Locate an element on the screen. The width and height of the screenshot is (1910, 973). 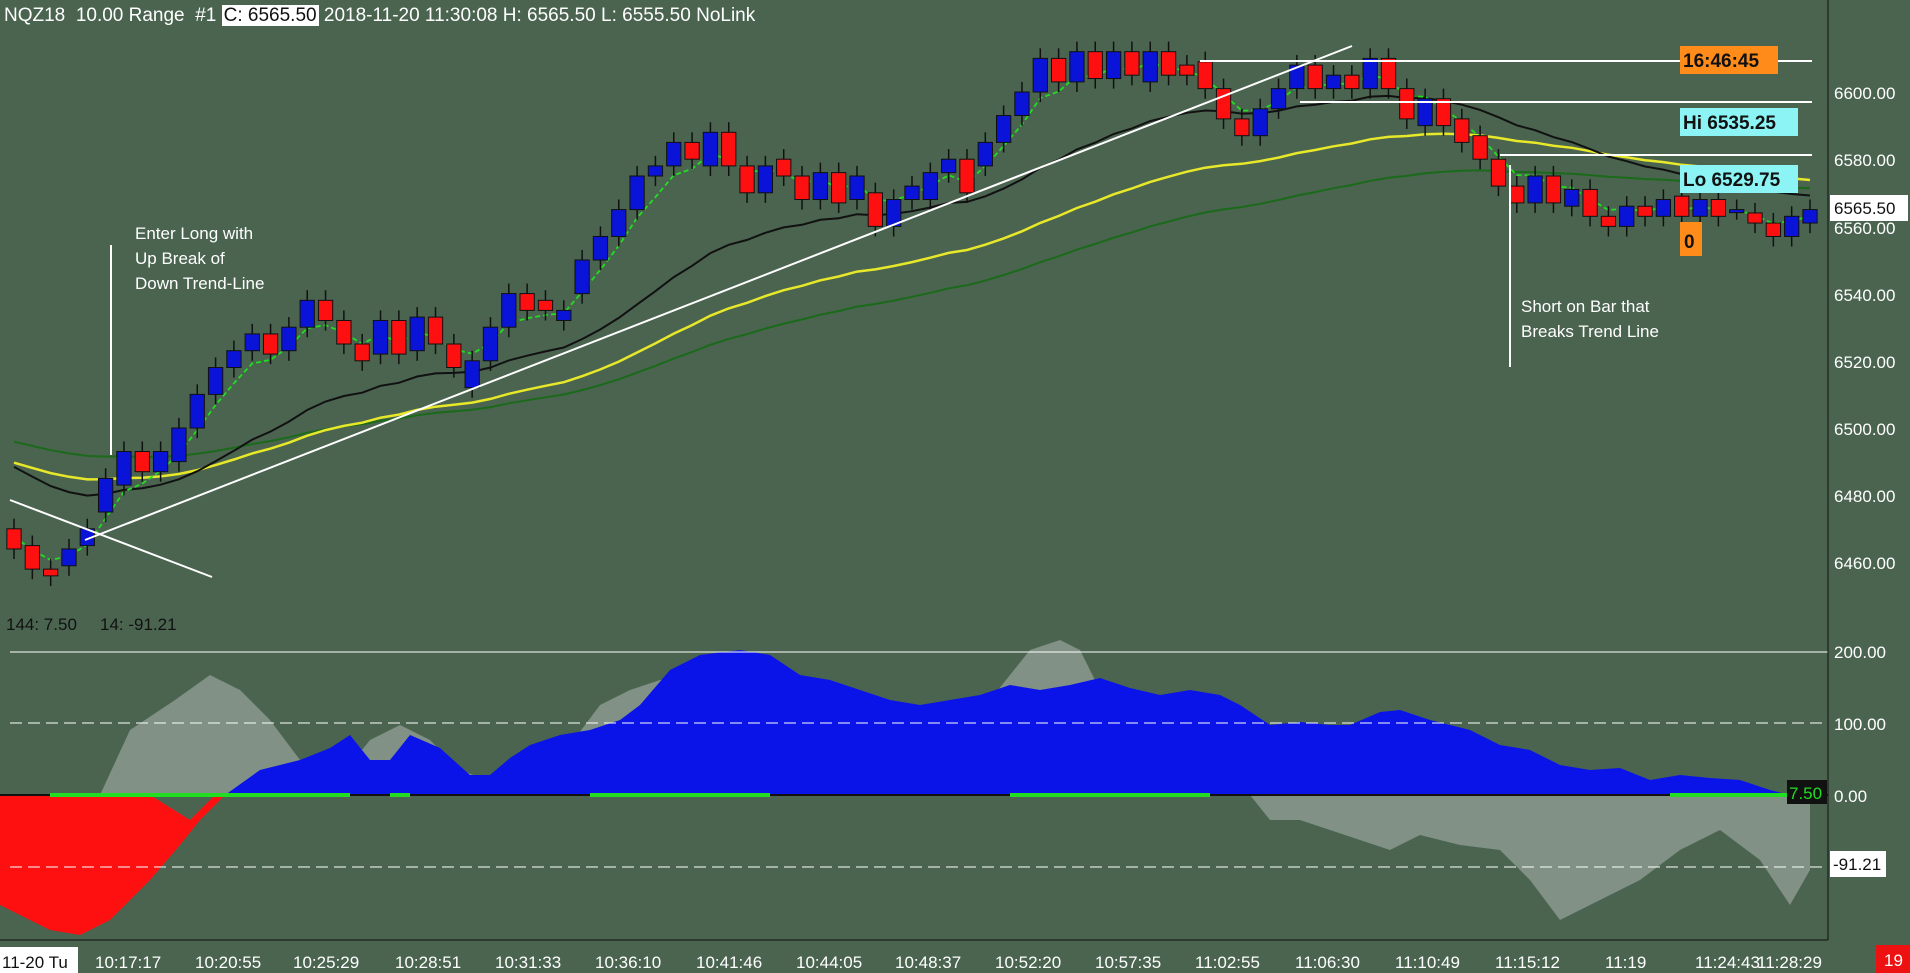
price-tick: 6600.00 is located at coordinates (1864, 93).